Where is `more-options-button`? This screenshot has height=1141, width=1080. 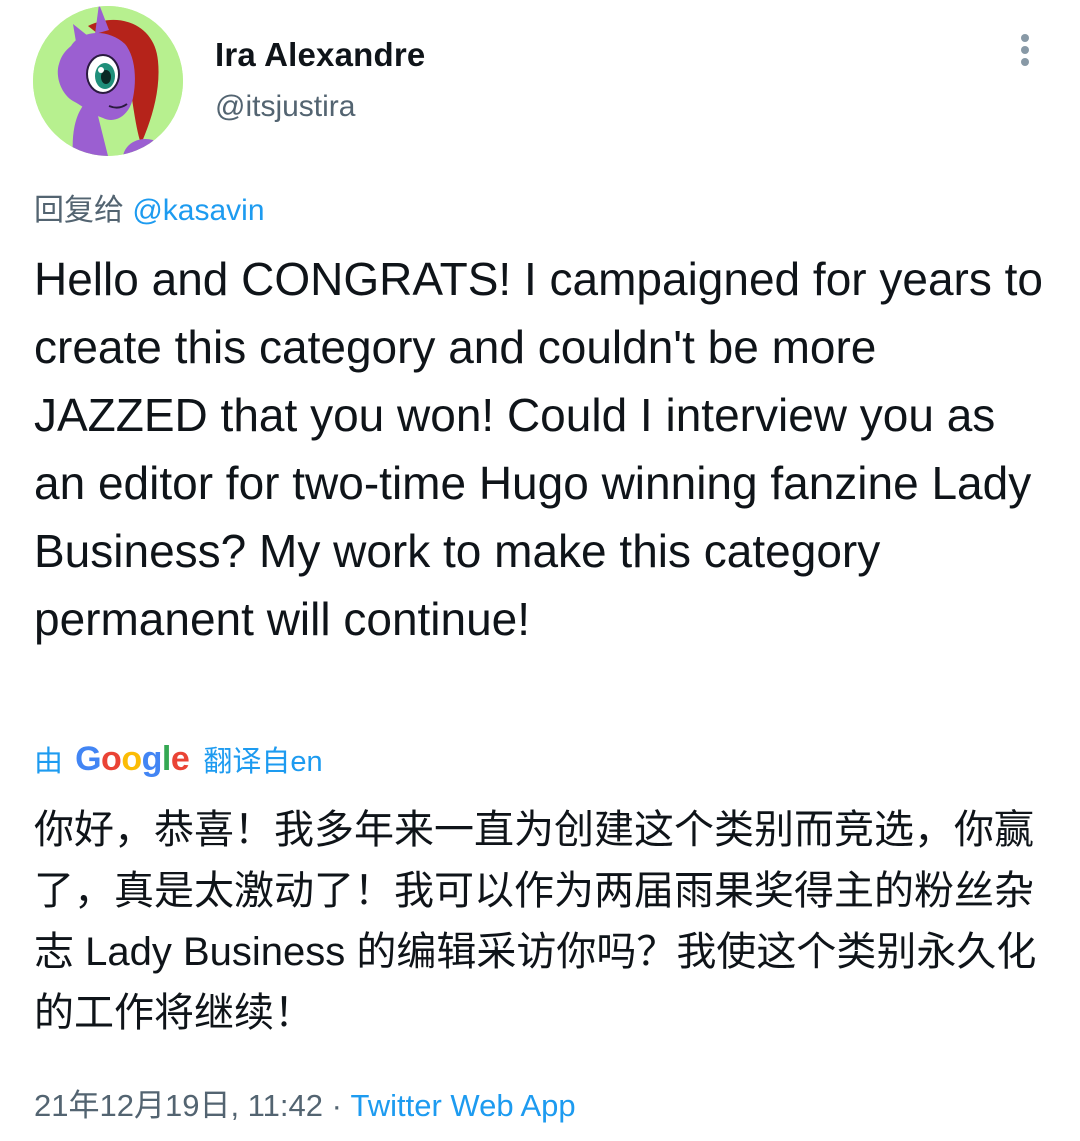 more-options-button is located at coordinates (1025, 50).